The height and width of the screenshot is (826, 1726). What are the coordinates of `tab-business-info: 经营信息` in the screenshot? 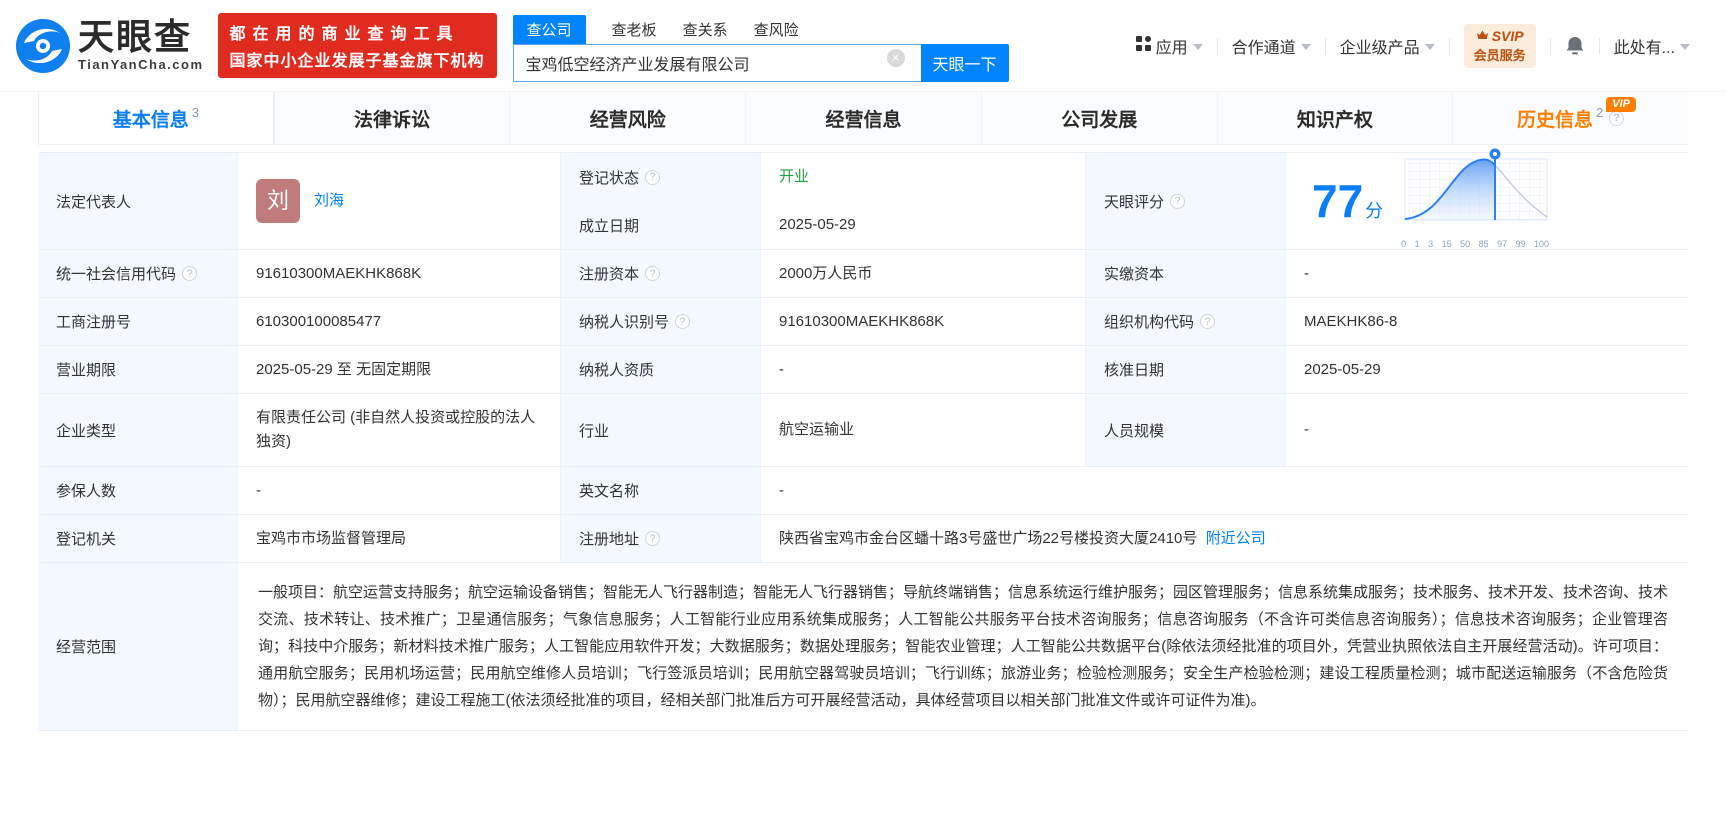 It's located at (863, 118).